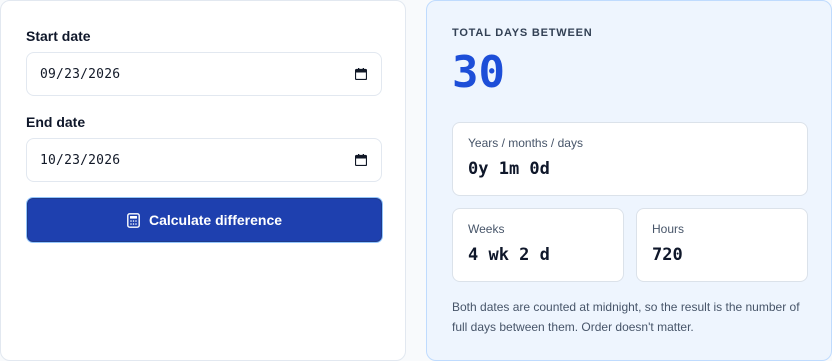  I want to click on ymd-value: 0y 1m 0d, so click(509, 169).